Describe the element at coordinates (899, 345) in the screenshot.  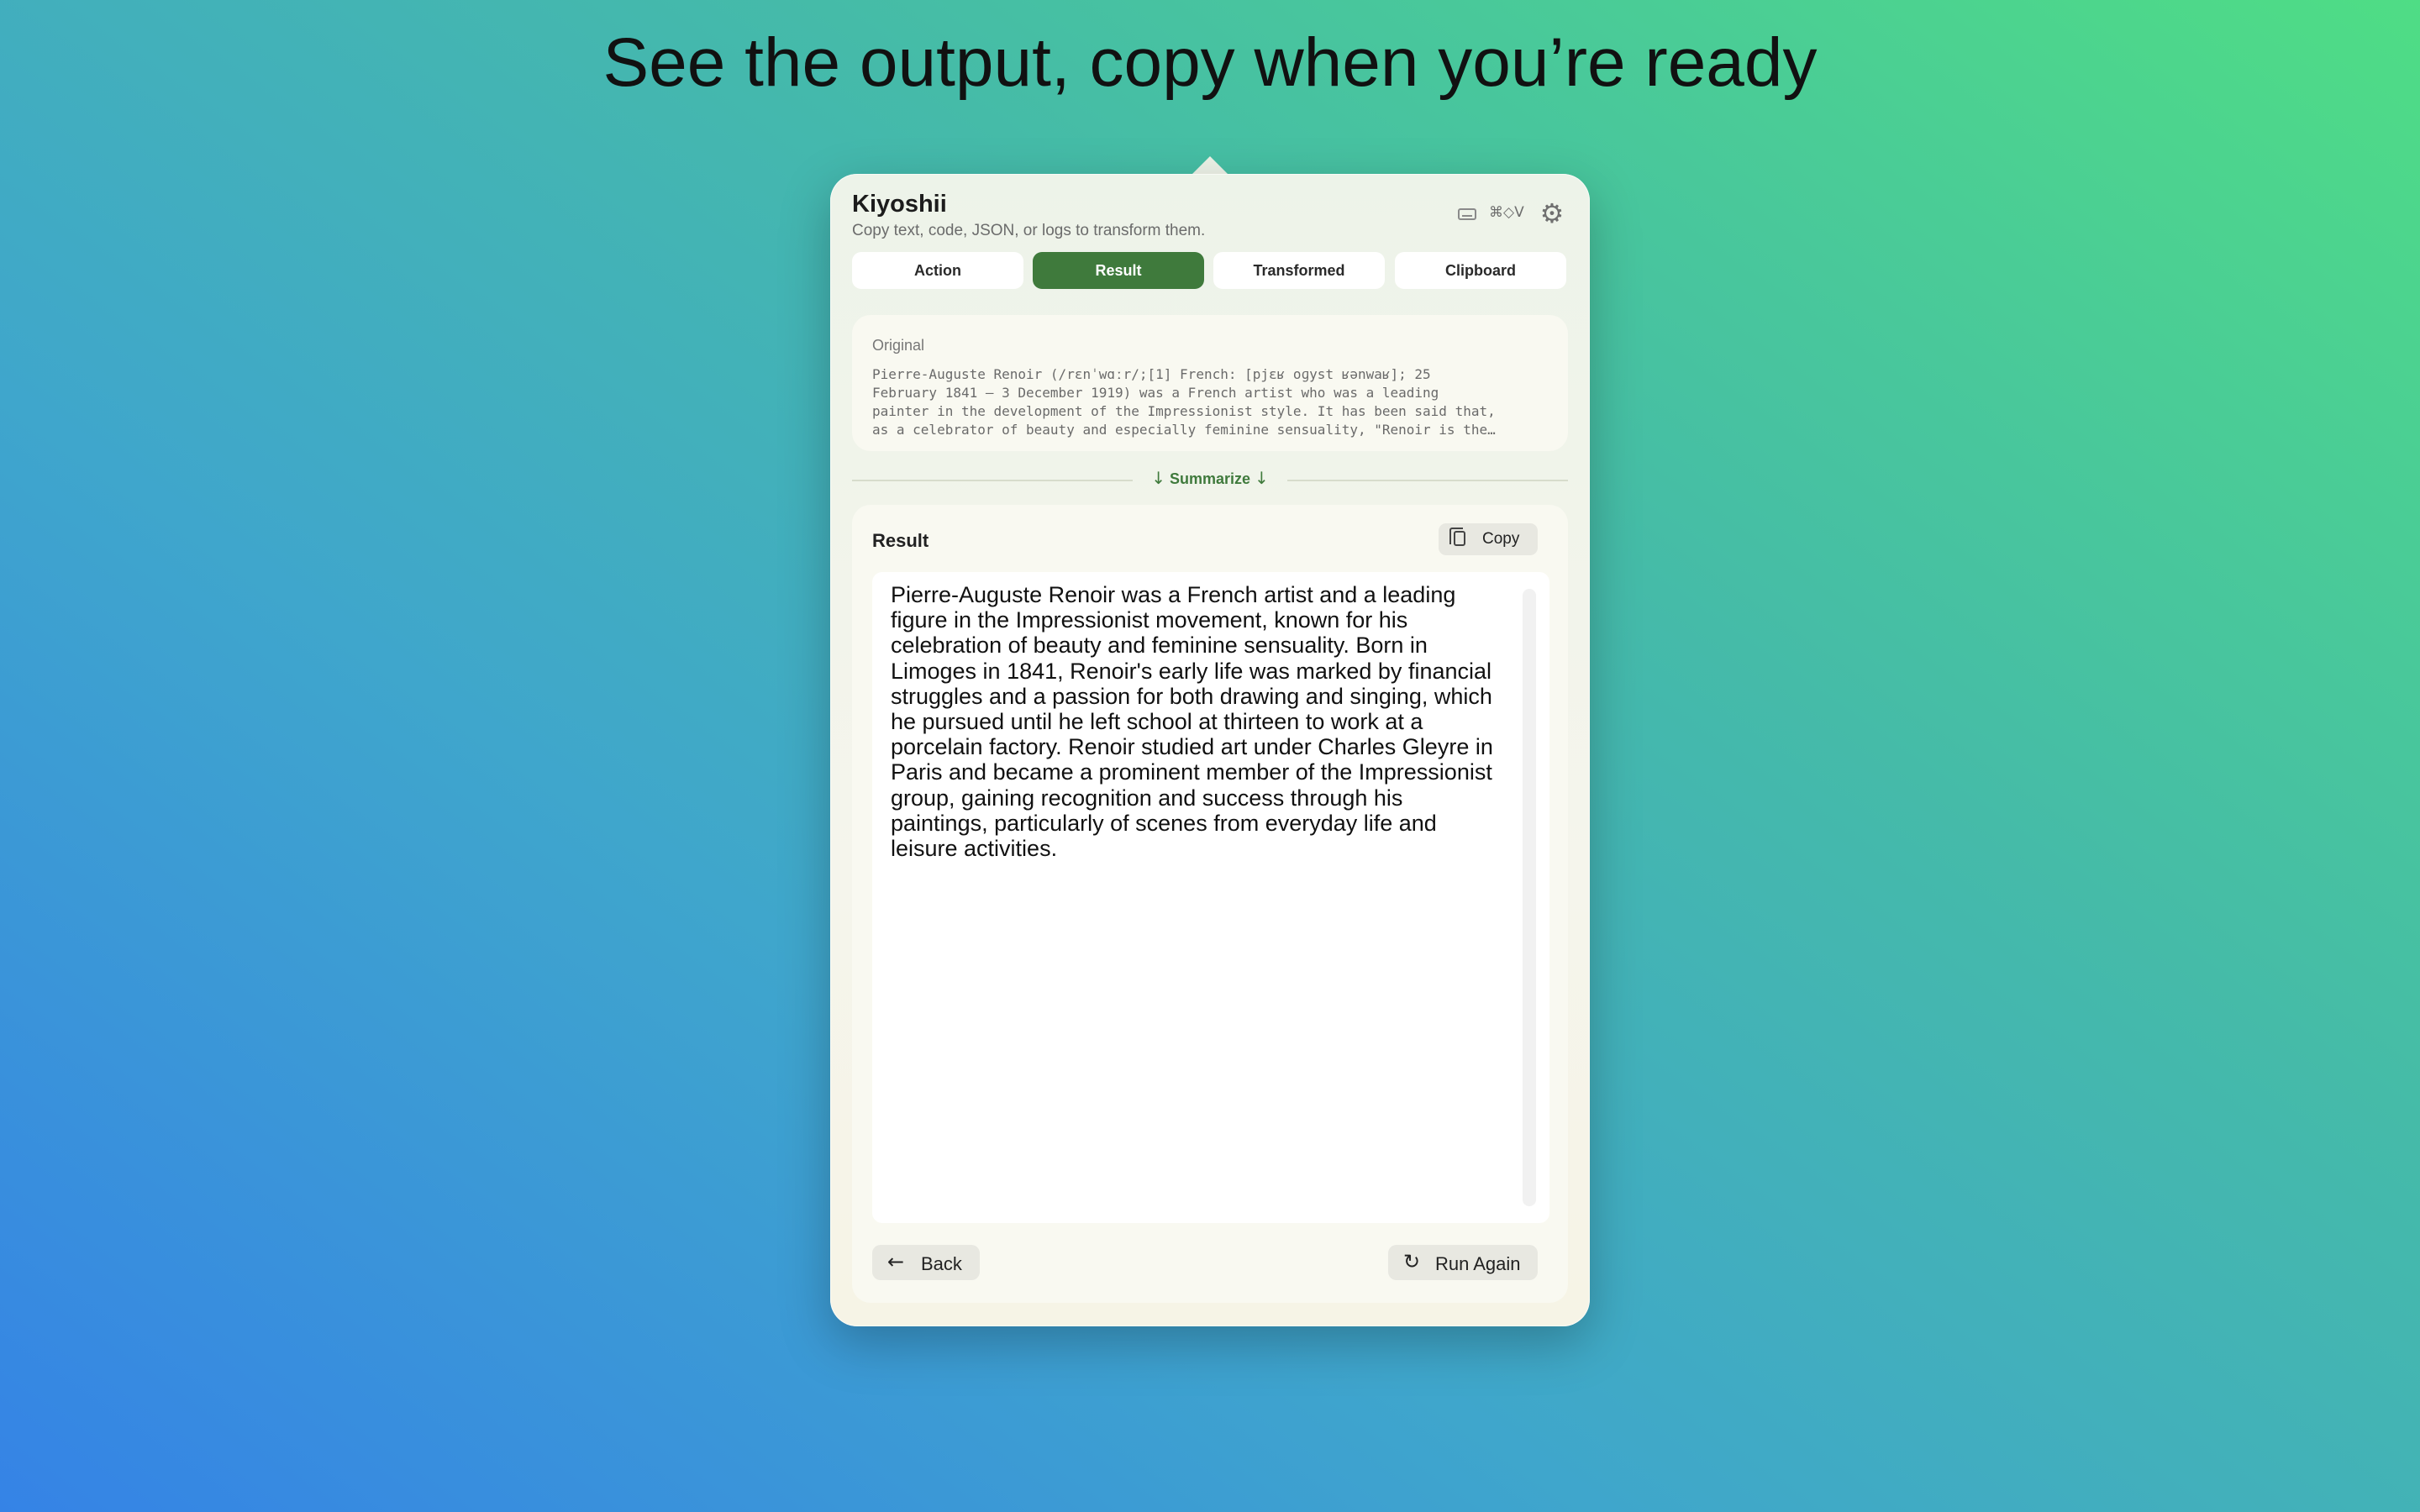
I see `original-label: Original` at that location.